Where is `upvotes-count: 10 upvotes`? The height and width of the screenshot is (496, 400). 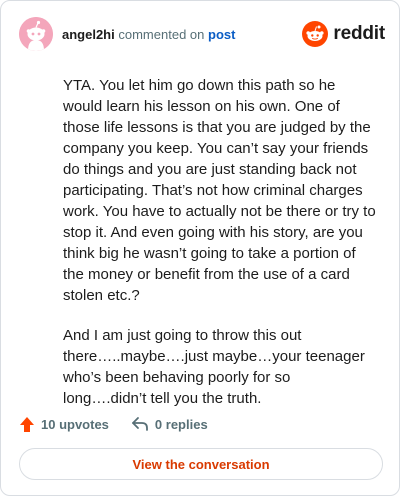 upvotes-count: 10 upvotes is located at coordinates (75, 424).